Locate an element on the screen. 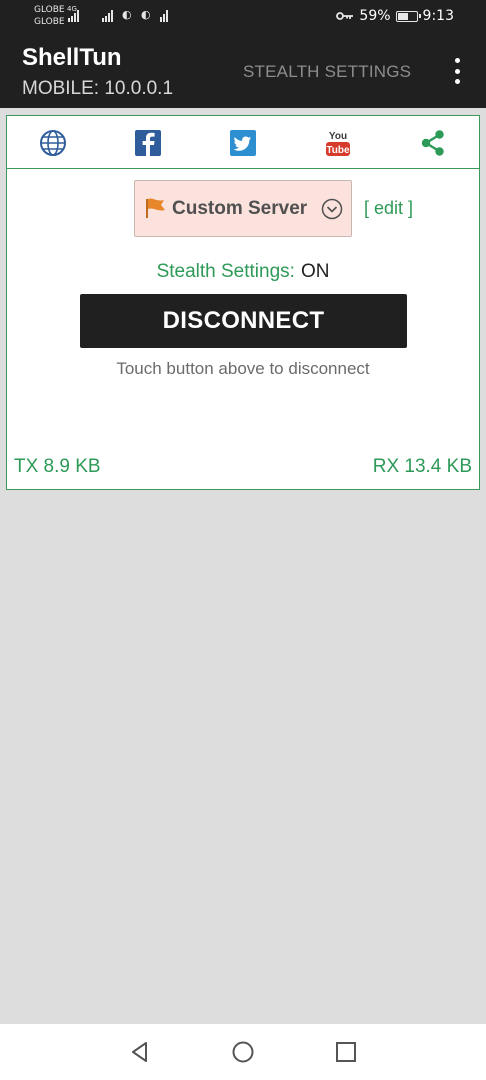 This screenshot has height=1080, width=486. mobile-ip-label: MOBILE: 10.0.0.1 is located at coordinates (98, 88).